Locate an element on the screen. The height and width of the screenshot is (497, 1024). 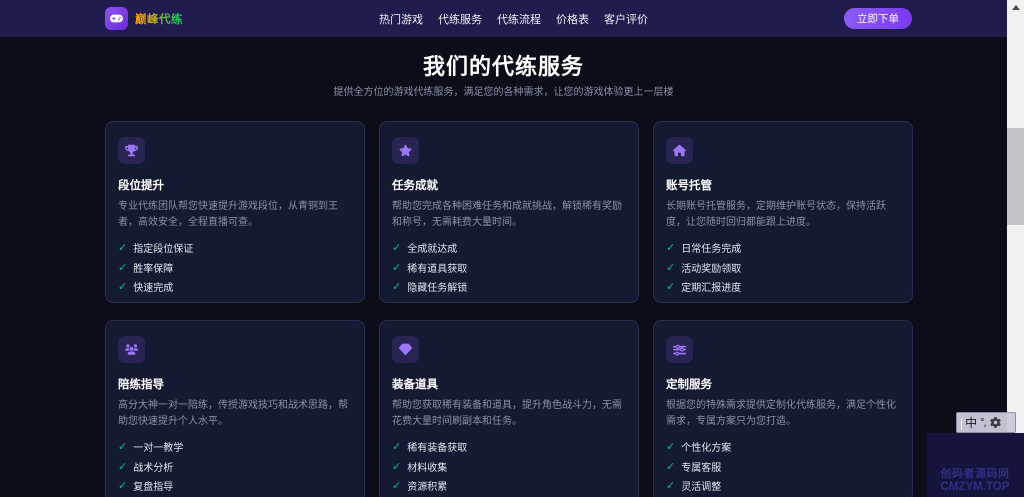
feature-item: ✓ 指定段位保证 is located at coordinates (235, 247).